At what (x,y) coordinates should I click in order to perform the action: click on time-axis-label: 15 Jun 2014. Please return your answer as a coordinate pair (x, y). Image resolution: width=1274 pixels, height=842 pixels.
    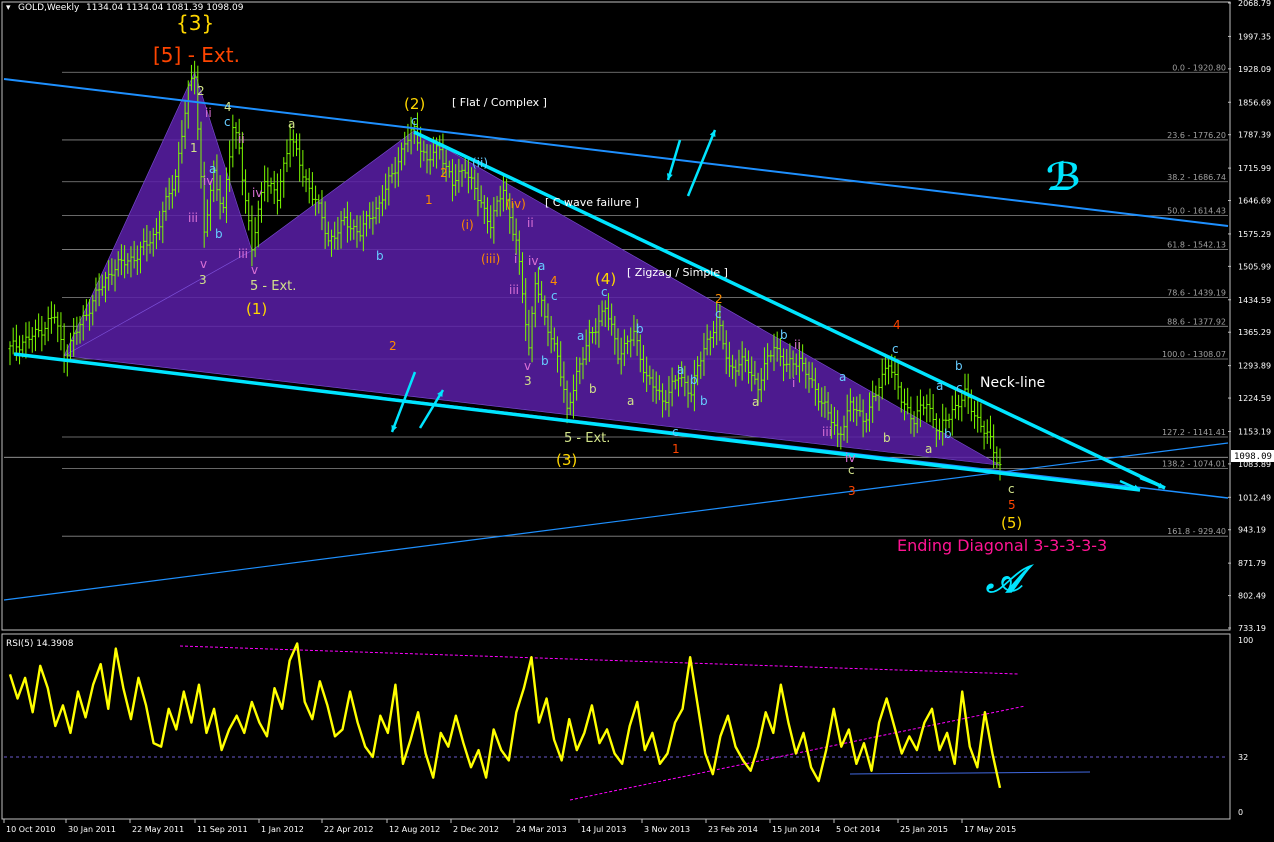
    Looking at the image, I should click on (796, 829).